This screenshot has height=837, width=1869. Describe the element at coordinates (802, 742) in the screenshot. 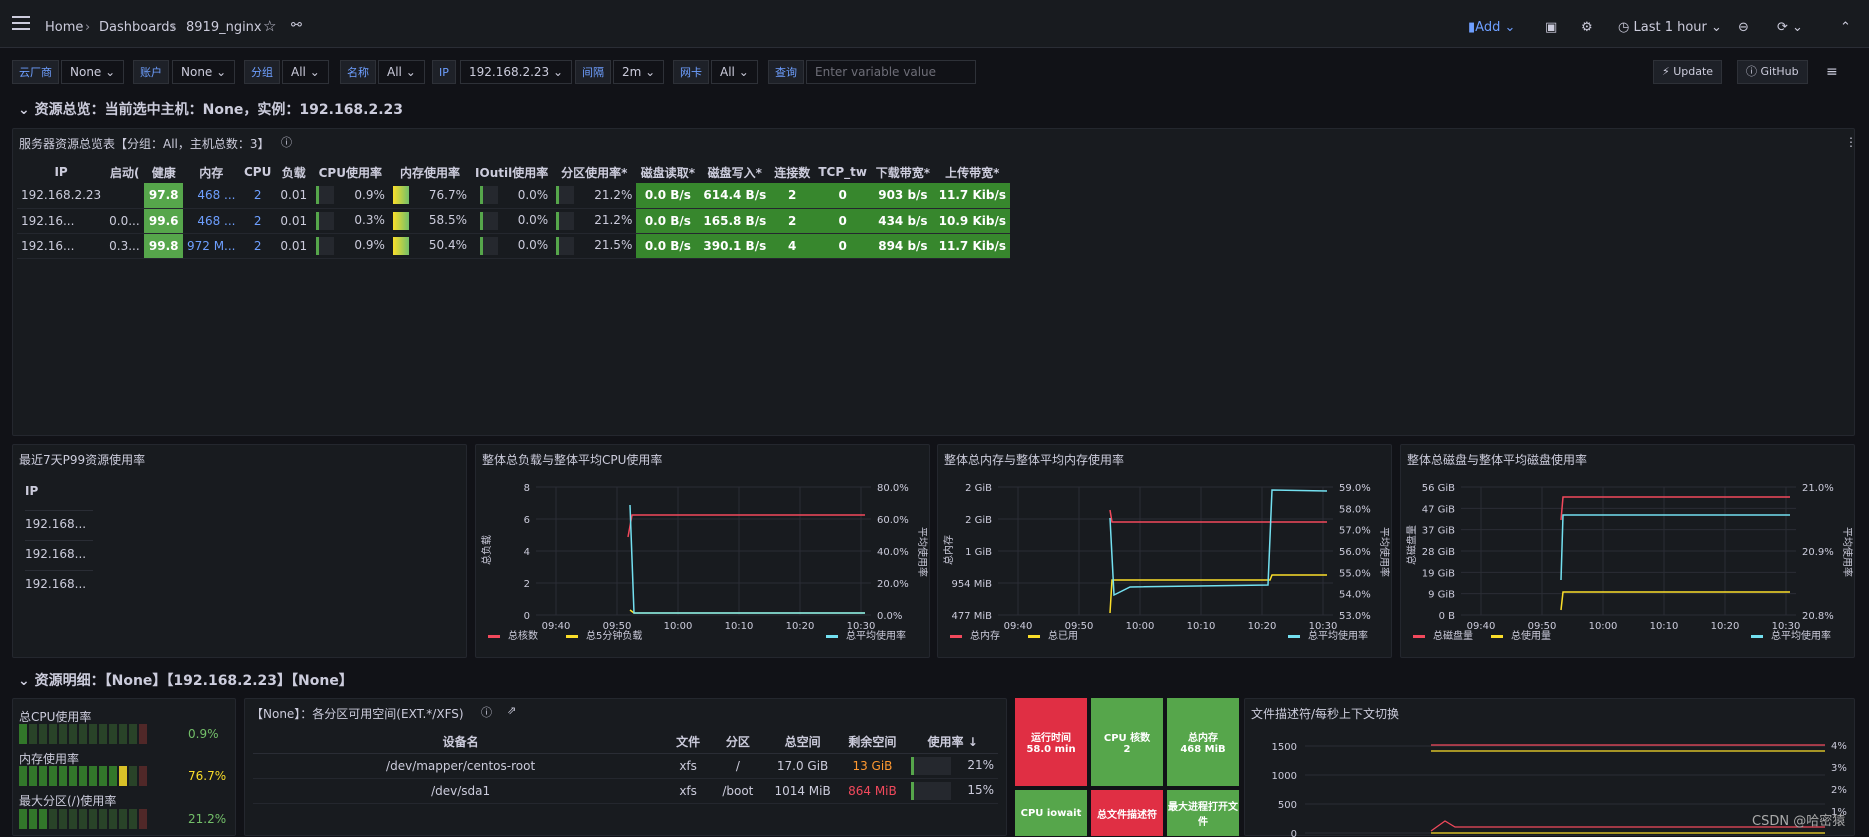

I see `column-header: 总空间` at that location.